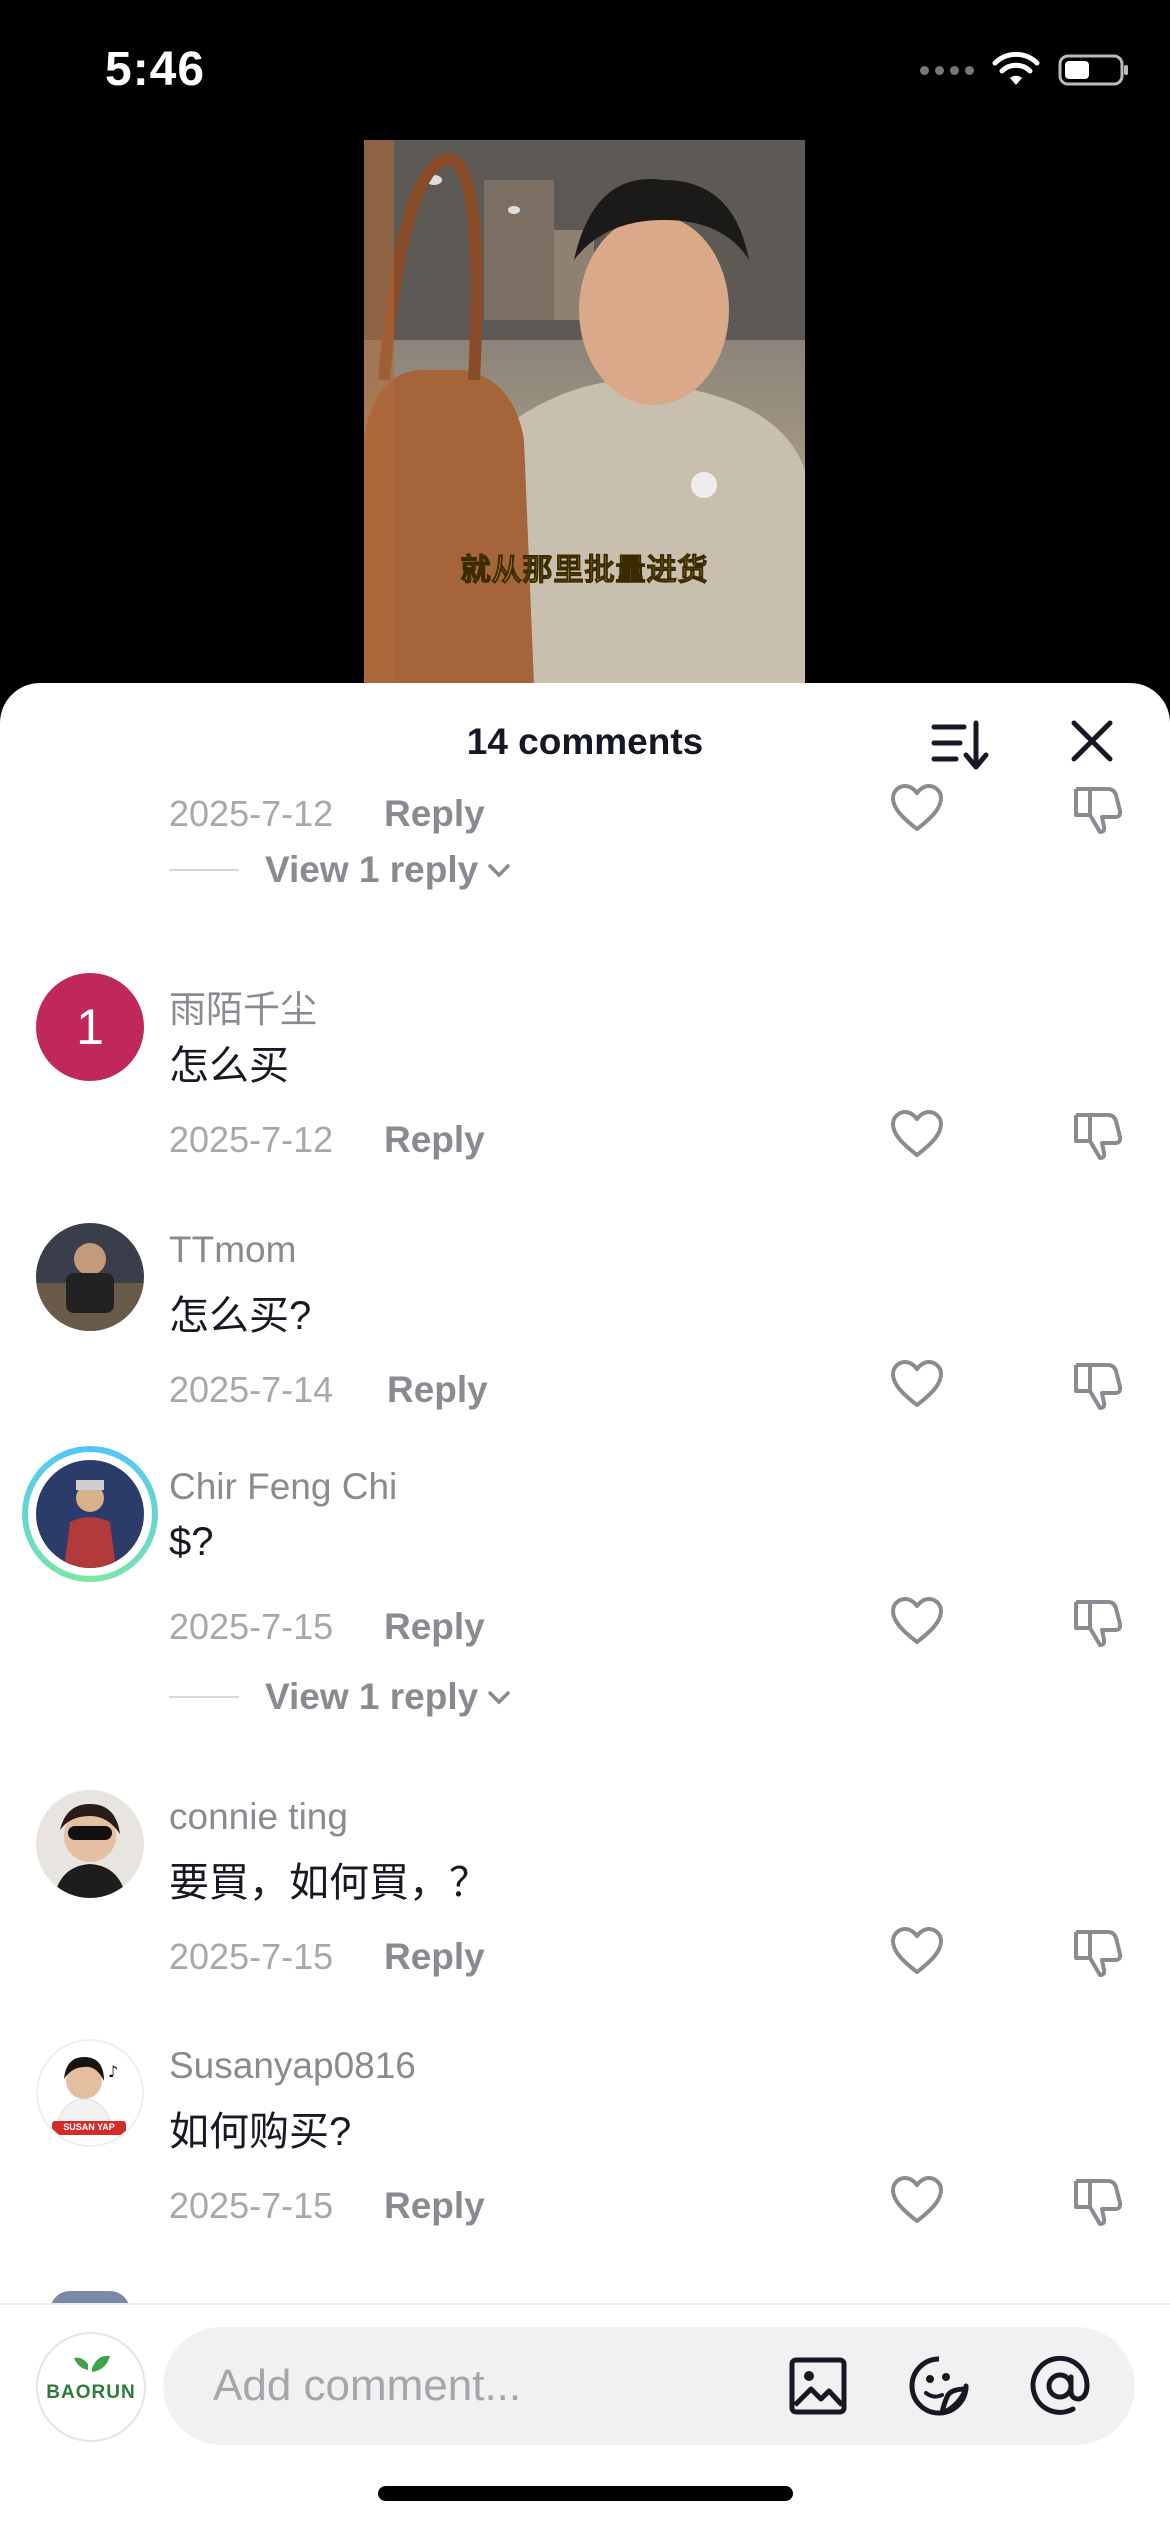 Image resolution: width=1170 pixels, height=2534 pixels. Describe the element at coordinates (240, 1316) in the screenshot. I see `comment-text: 怎么买?` at that location.